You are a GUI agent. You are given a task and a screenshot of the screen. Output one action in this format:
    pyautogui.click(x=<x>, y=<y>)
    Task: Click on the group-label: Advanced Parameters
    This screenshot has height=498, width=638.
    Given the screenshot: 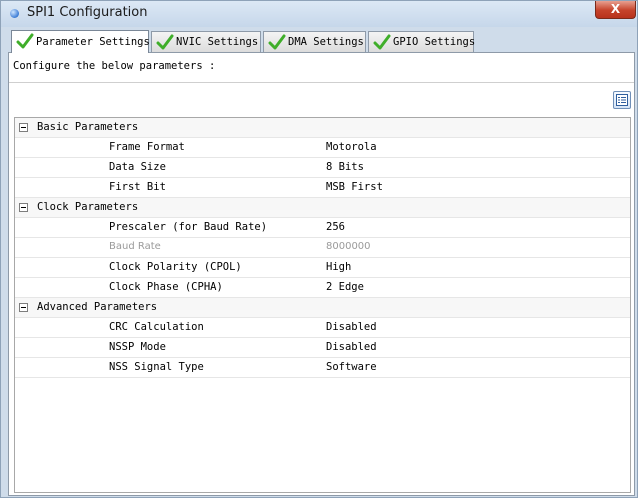 What is the action you would take?
    pyautogui.click(x=97, y=307)
    